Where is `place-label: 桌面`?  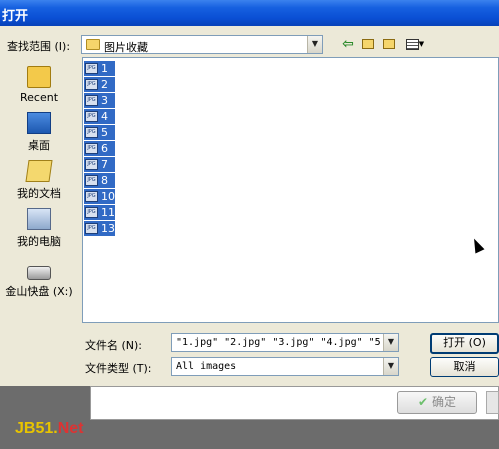
place-label: 桌面 is located at coordinates (39, 145).